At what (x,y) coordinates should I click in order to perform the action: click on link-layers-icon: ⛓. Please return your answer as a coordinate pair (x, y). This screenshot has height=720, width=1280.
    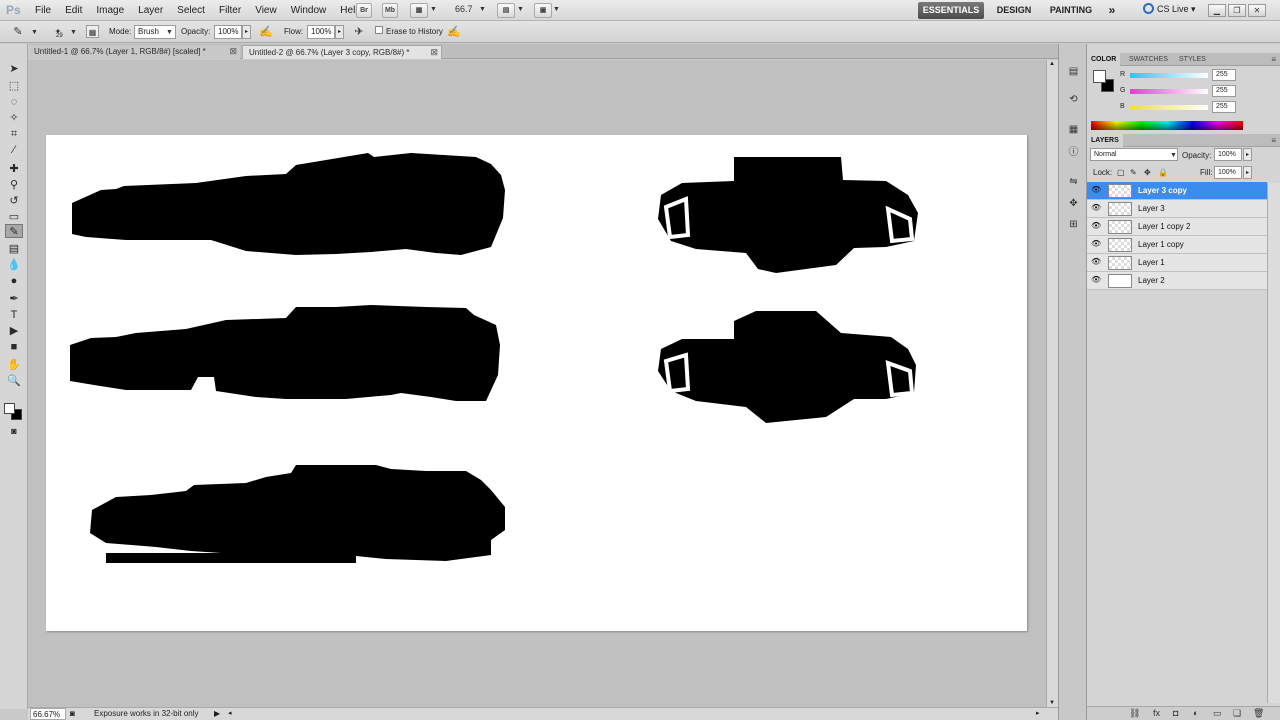
    Looking at the image, I should click on (1134, 713).